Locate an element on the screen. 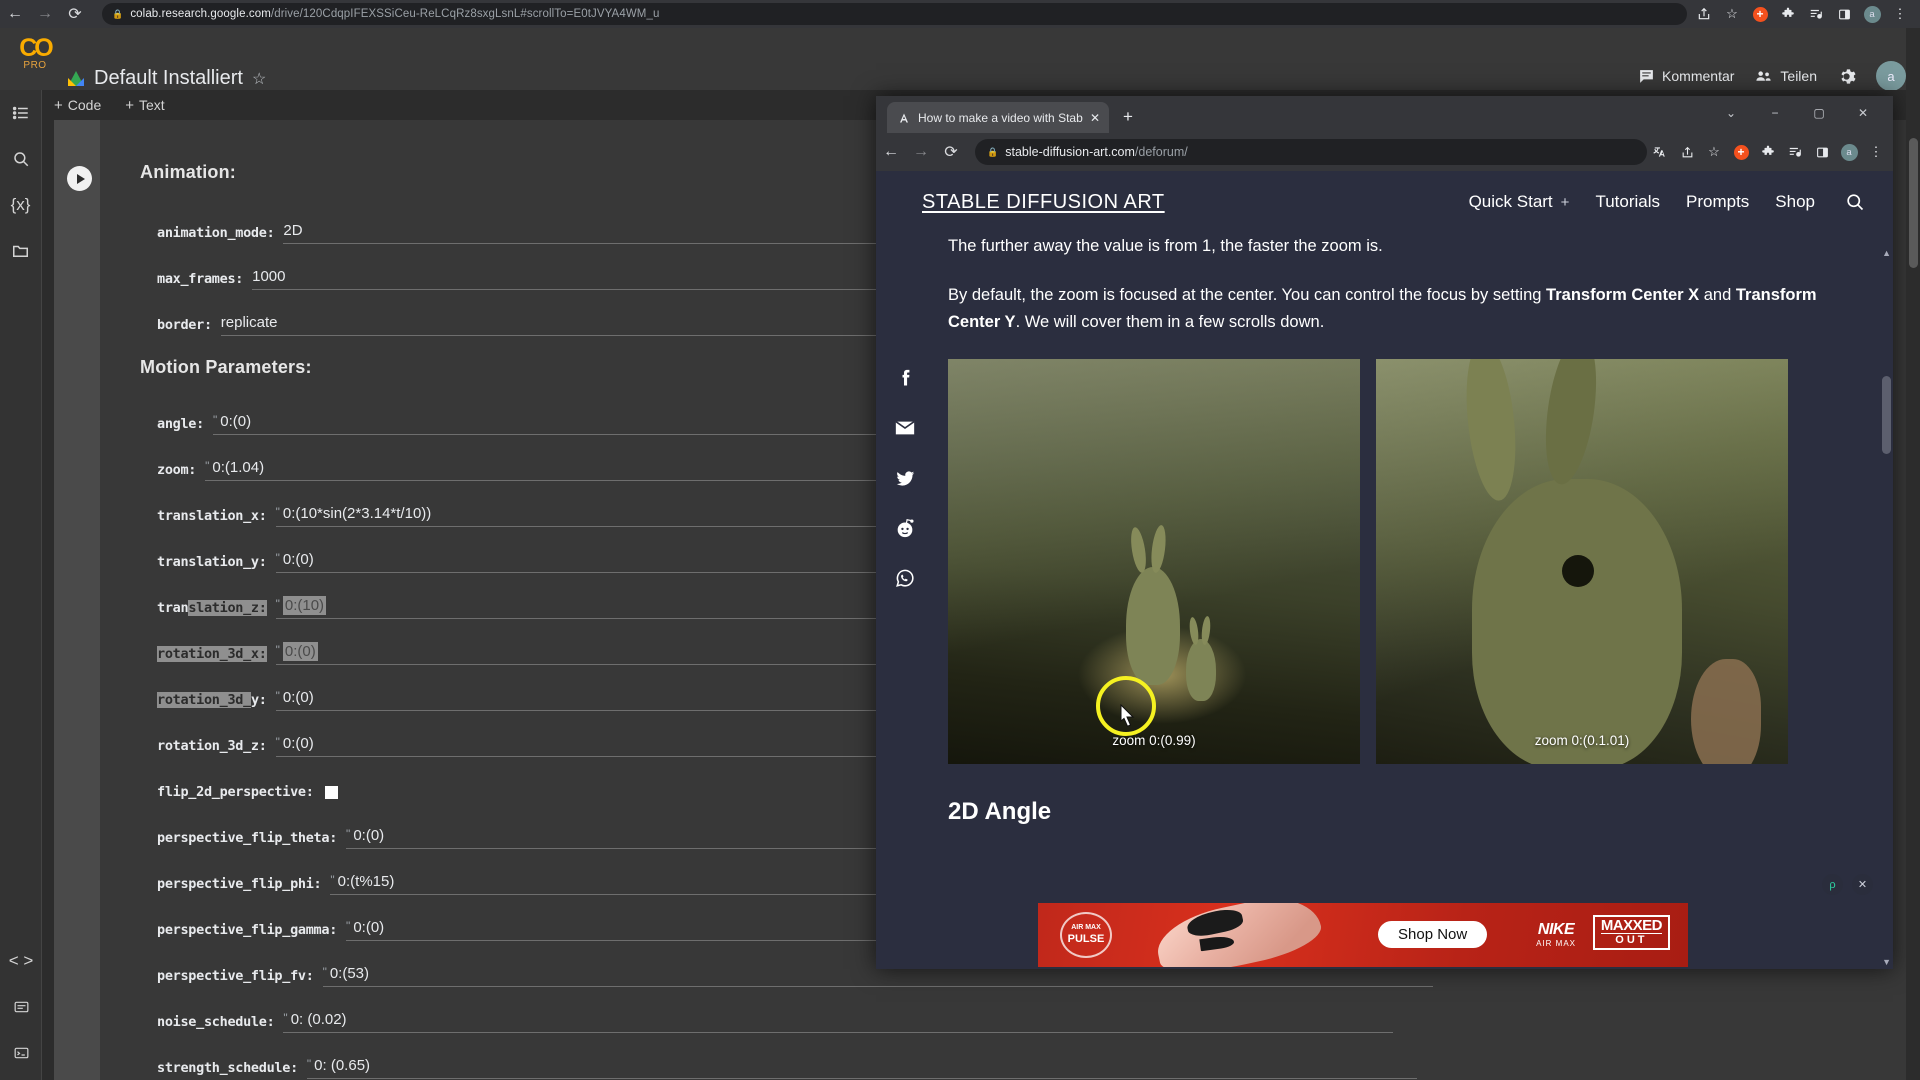 The image size is (1920, 1080). nav-shop: Shop is located at coordinates (1795, 202).